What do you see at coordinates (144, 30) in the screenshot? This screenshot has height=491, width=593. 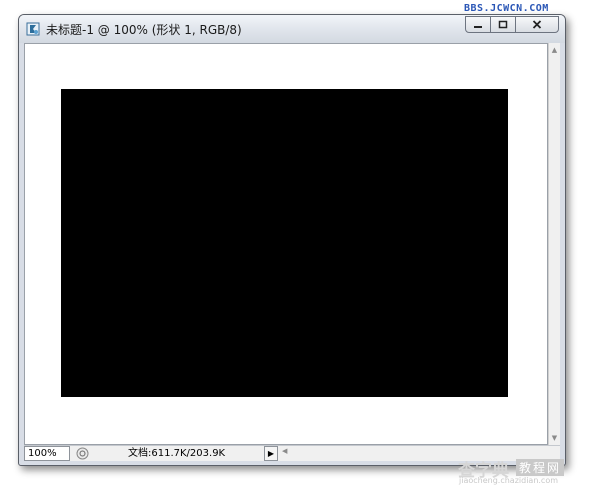 I see `window-title: 未标题-1 @ 100% (形状 1, RGB/8)` at bounding box center [144, 30].